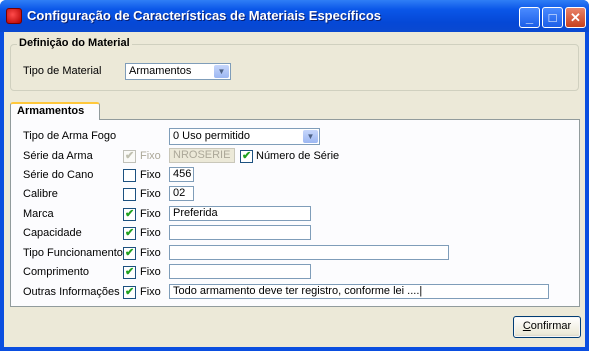 The height and width of the screenshot is (351, 589). Describe the element at coordinates (551, 326) in the screenshot. I see `confirmar-label: onfirmar` at that location.